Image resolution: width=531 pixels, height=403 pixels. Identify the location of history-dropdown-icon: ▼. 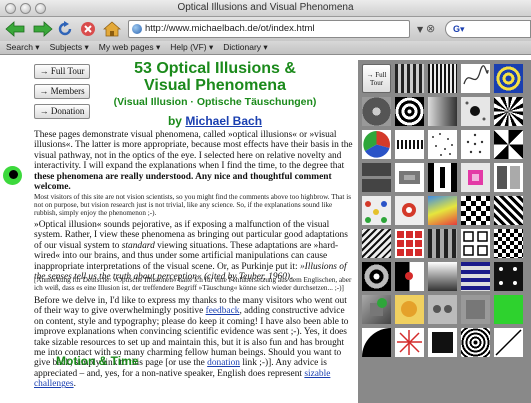
(420, 29).